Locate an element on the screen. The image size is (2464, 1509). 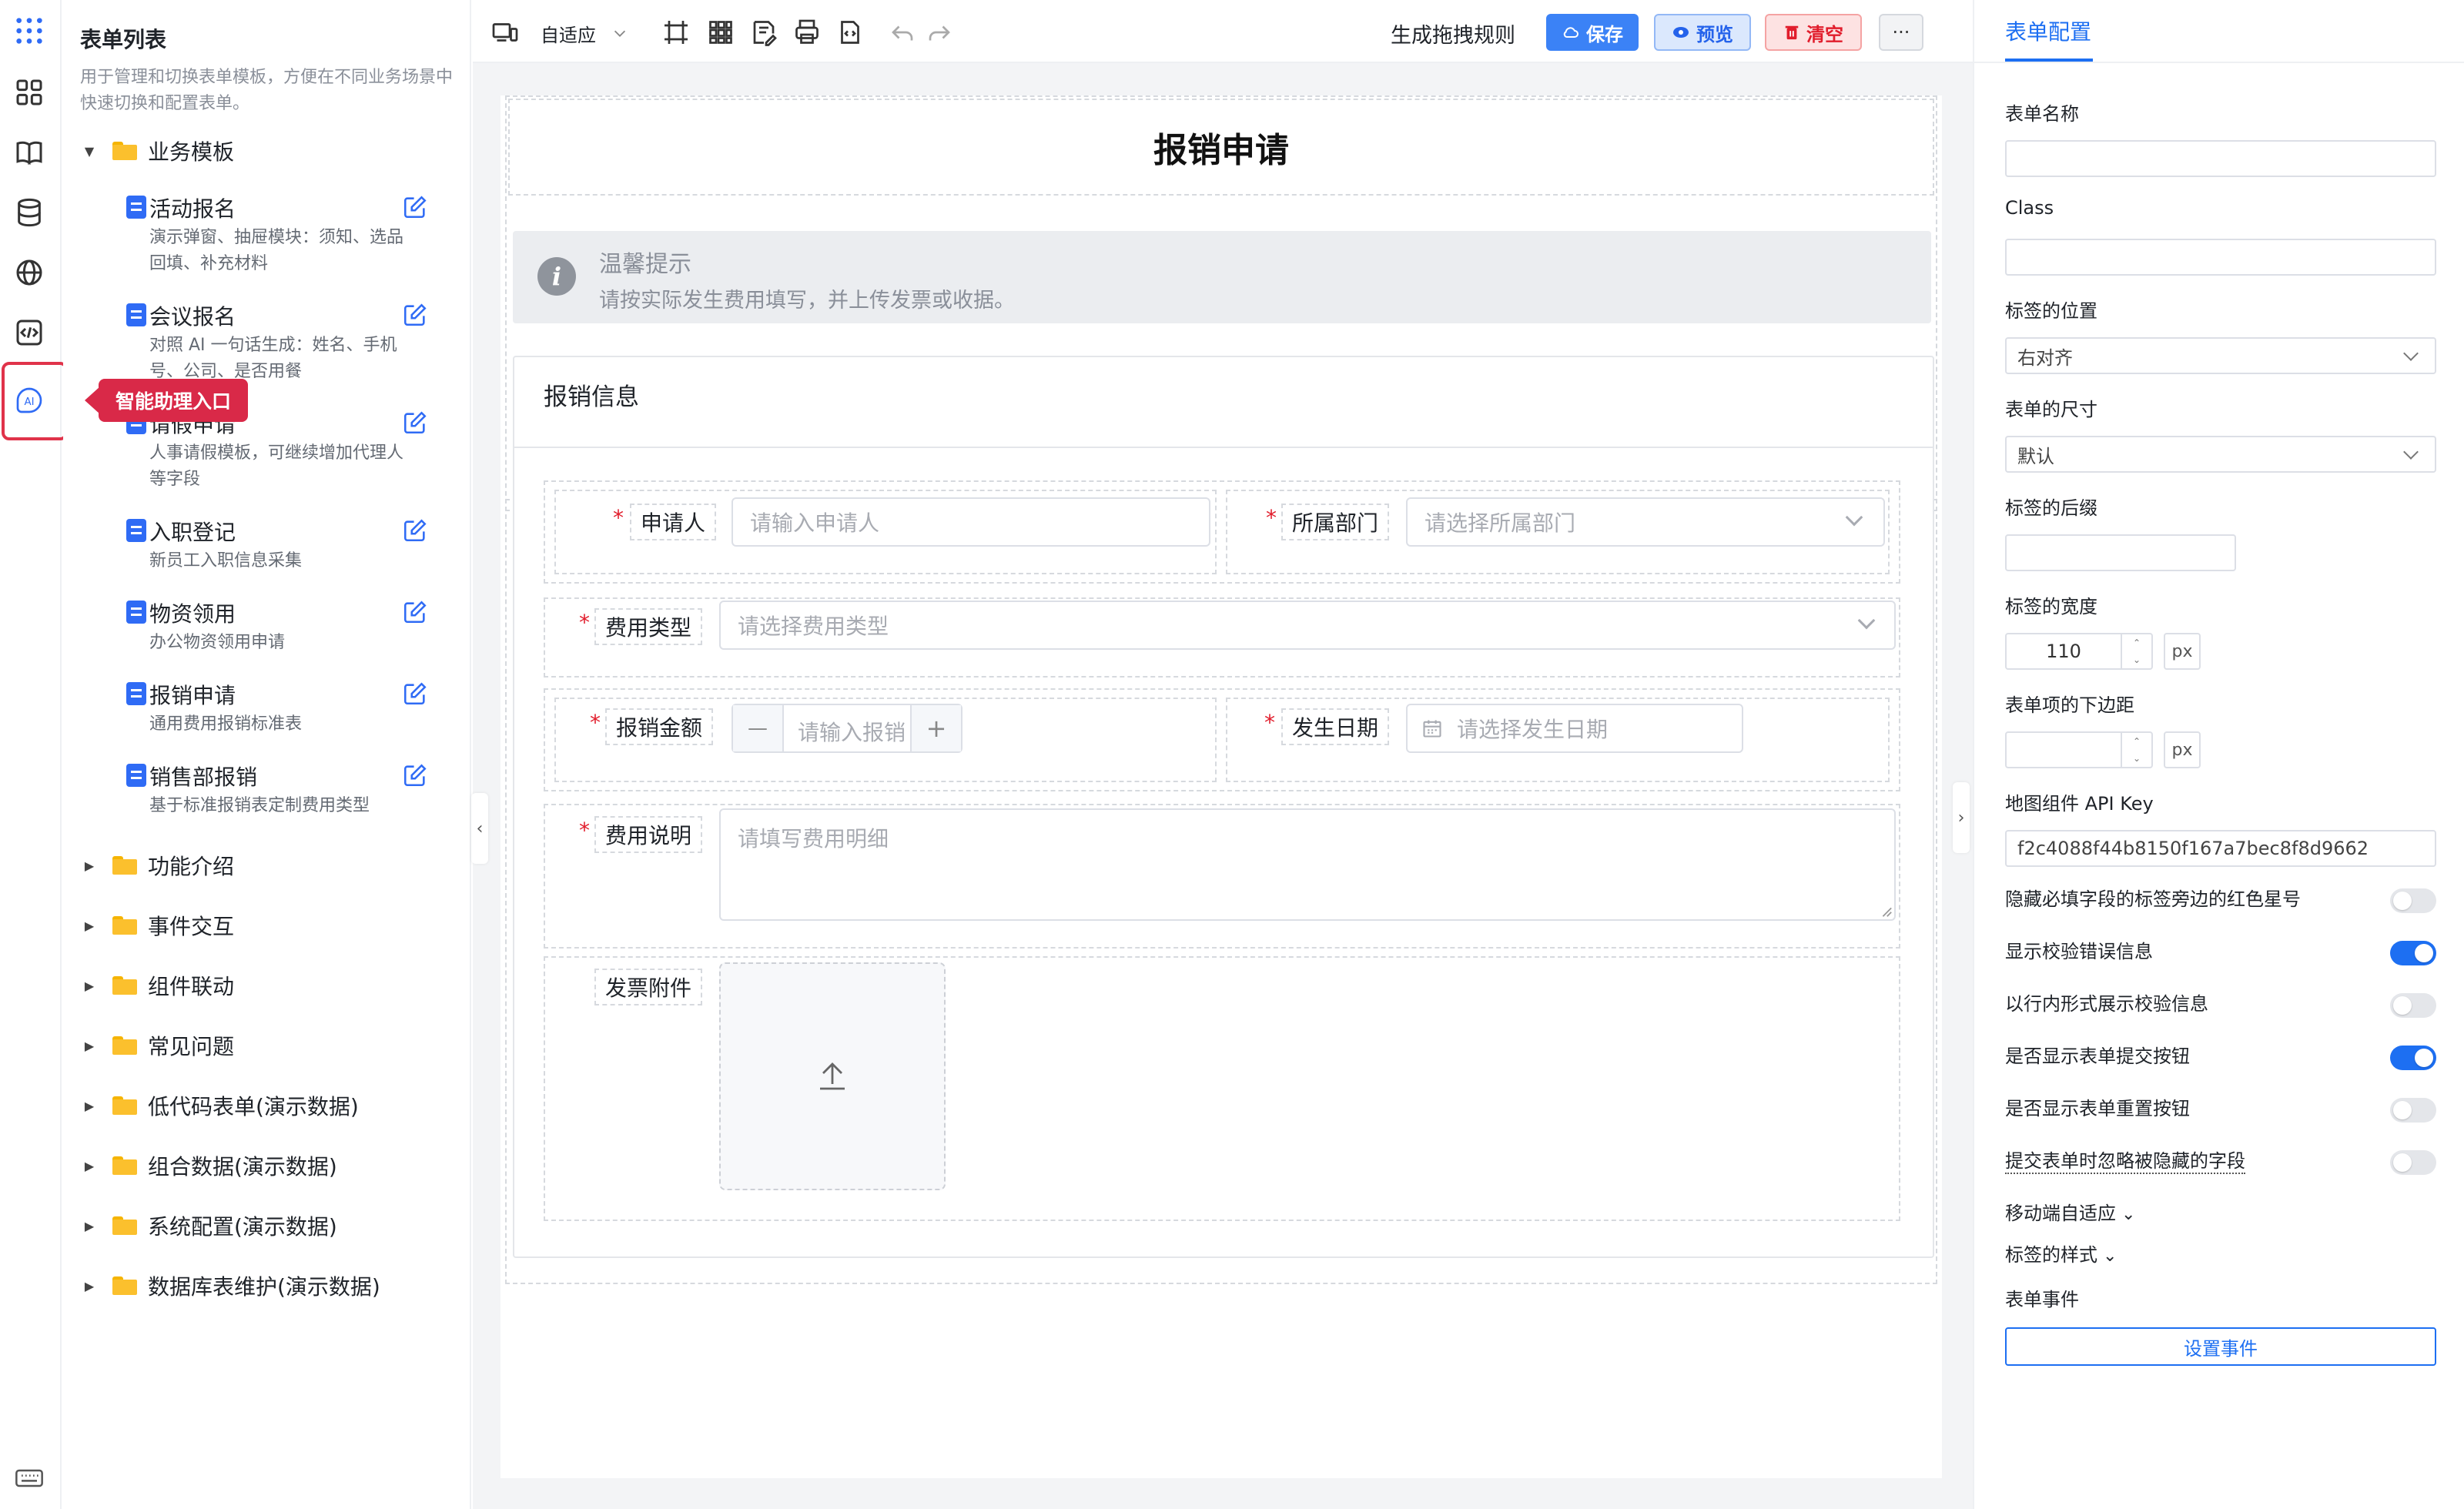
date-picker: 请选择发生日期 is located at coordinates (1574, 728).